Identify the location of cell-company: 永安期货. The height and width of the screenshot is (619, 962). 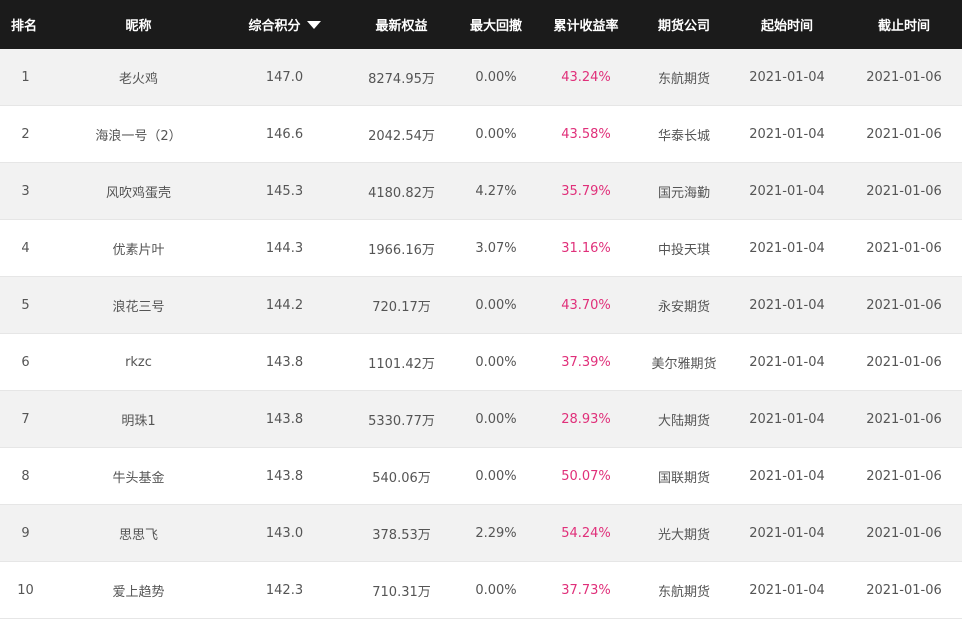
(683, 307).